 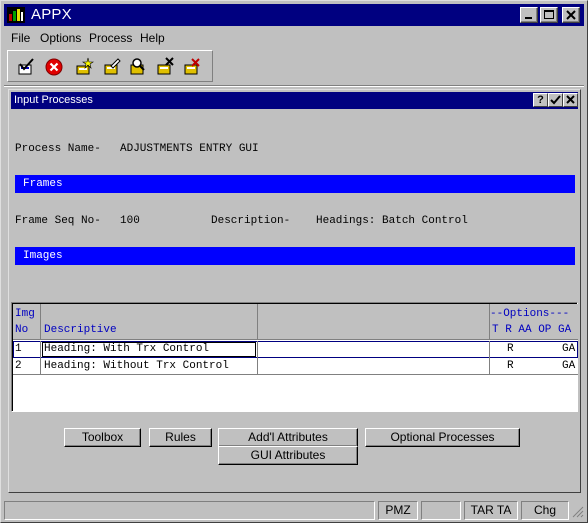 I want to click on toolbar, so click(x=110, y=66).